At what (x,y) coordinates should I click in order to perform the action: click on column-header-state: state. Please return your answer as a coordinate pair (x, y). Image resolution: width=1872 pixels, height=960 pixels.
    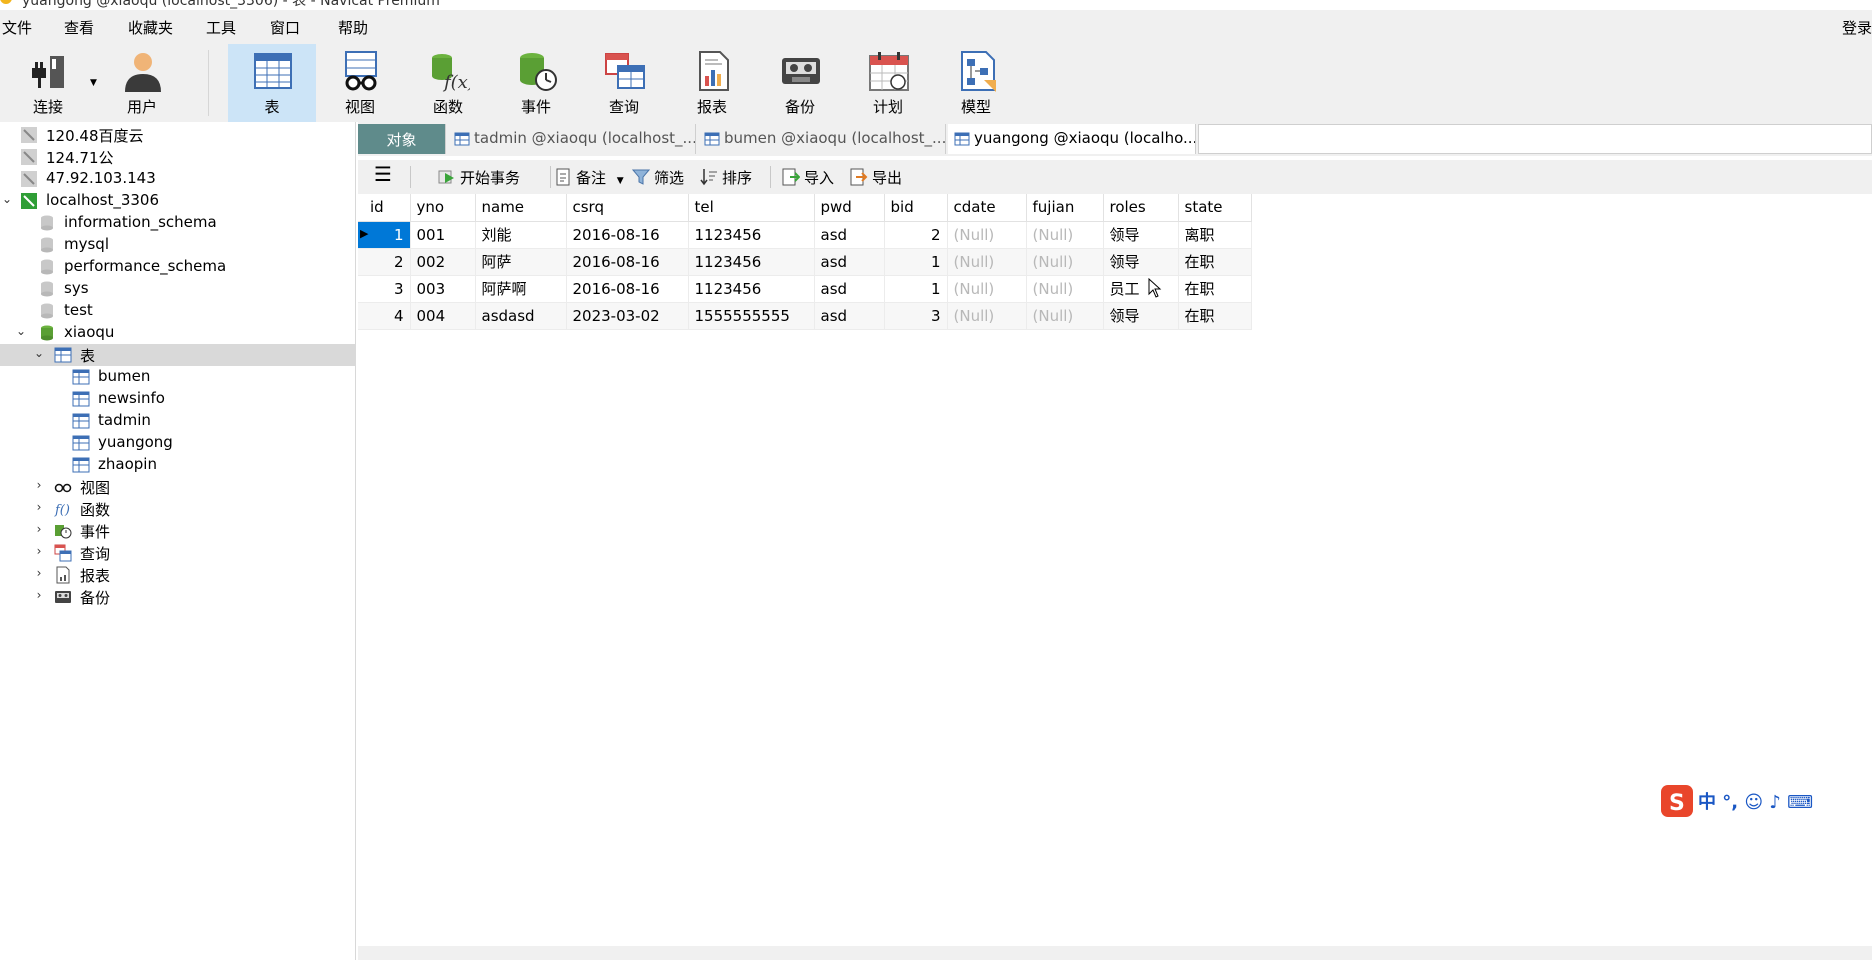
    Looking at the image, I should click on (1215, 208).